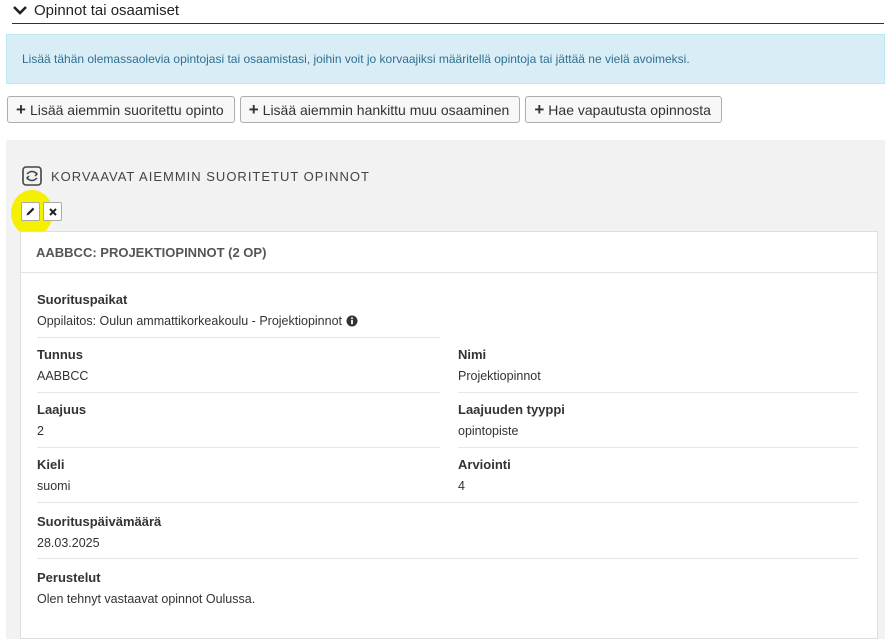 Image resolution: width=885 pixels, height=639 pixels. I want to click on request-exemption-button: + Hae vapautusta opinnosta, so click(623, 109).